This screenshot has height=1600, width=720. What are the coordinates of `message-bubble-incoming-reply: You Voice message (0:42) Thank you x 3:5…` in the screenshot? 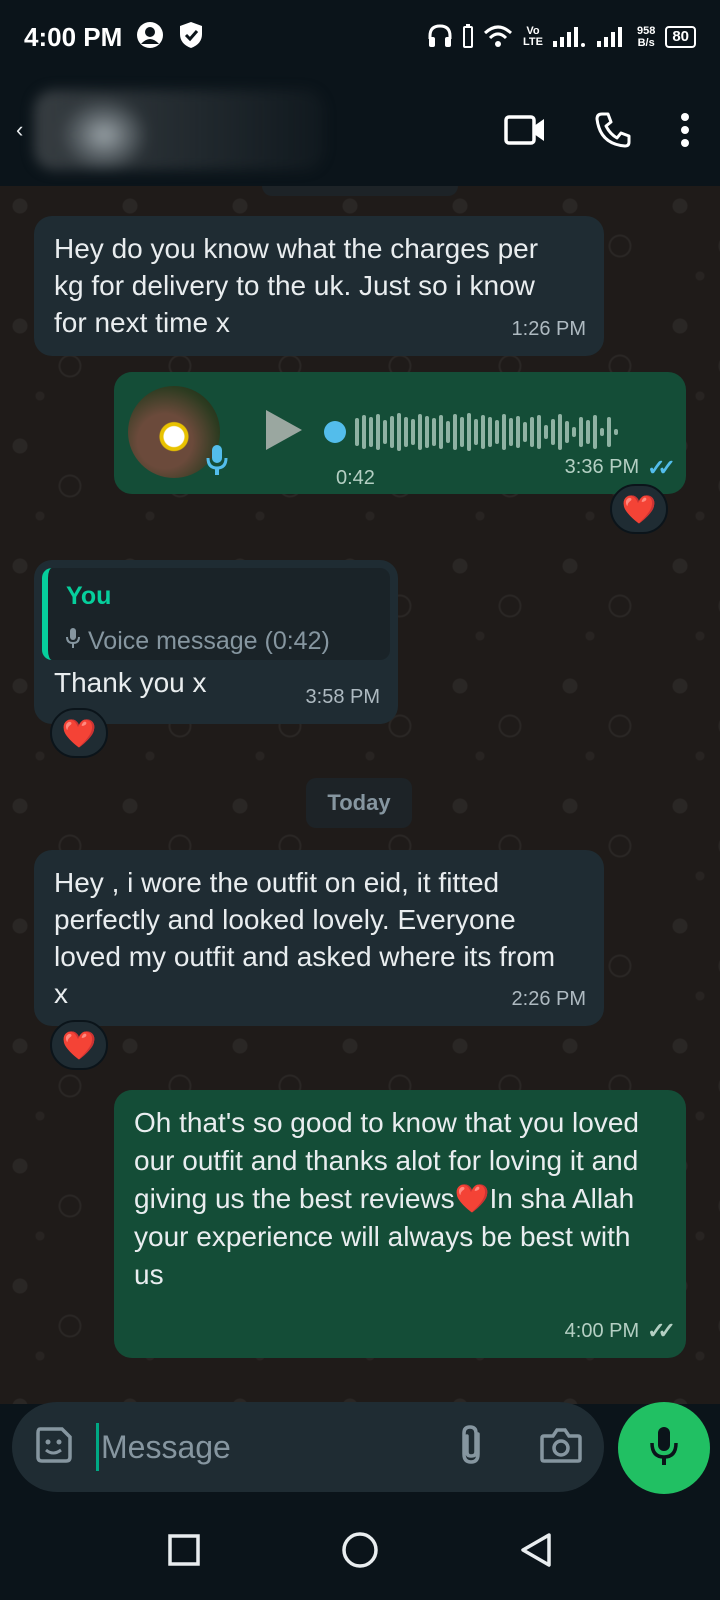 It's located at (216, 642).